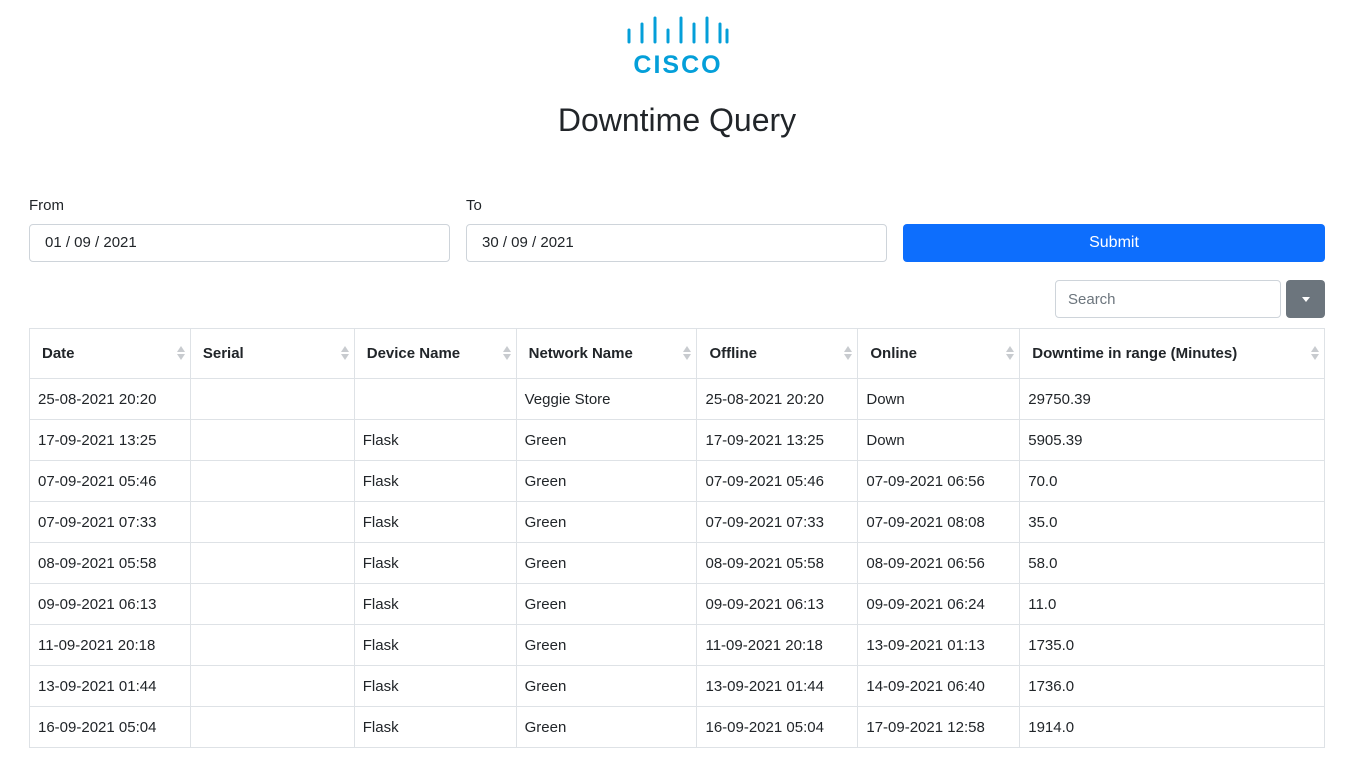 Image resolution: width=1368 pixels, height=767 pixels. I want to click on table-cell: 11.0, so click(1172, 604).